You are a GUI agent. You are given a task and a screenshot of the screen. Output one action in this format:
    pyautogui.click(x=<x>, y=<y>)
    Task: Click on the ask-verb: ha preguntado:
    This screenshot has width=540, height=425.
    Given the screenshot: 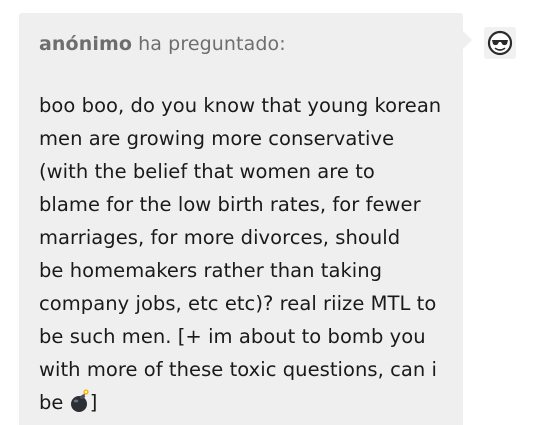 What is the action you would take?
    pyautogui.click(x=212, y=44)
    